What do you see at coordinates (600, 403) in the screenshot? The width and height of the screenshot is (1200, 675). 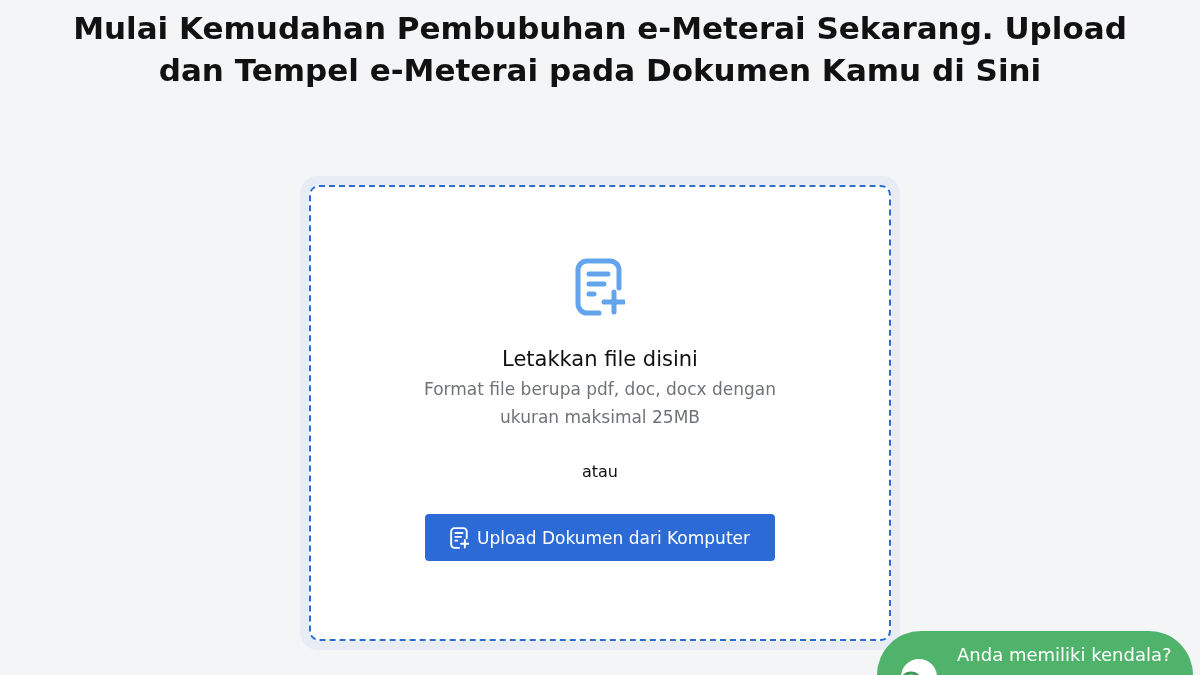 I see `file-format-note: Format file berupa pdf, doc, docx dengan ukuran maksimal 25MB` at bounding box center [600, 403].